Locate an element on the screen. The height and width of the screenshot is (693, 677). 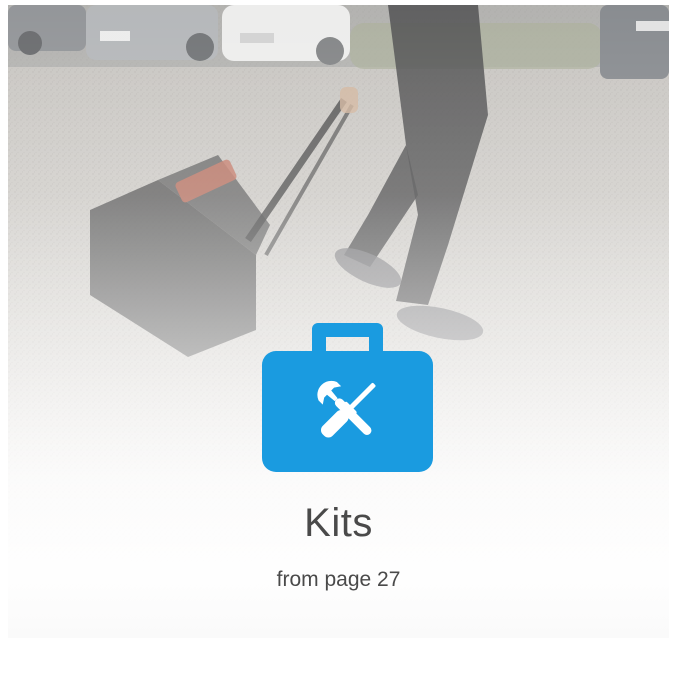
card-title: Kits is located at coordinates (338, 523).